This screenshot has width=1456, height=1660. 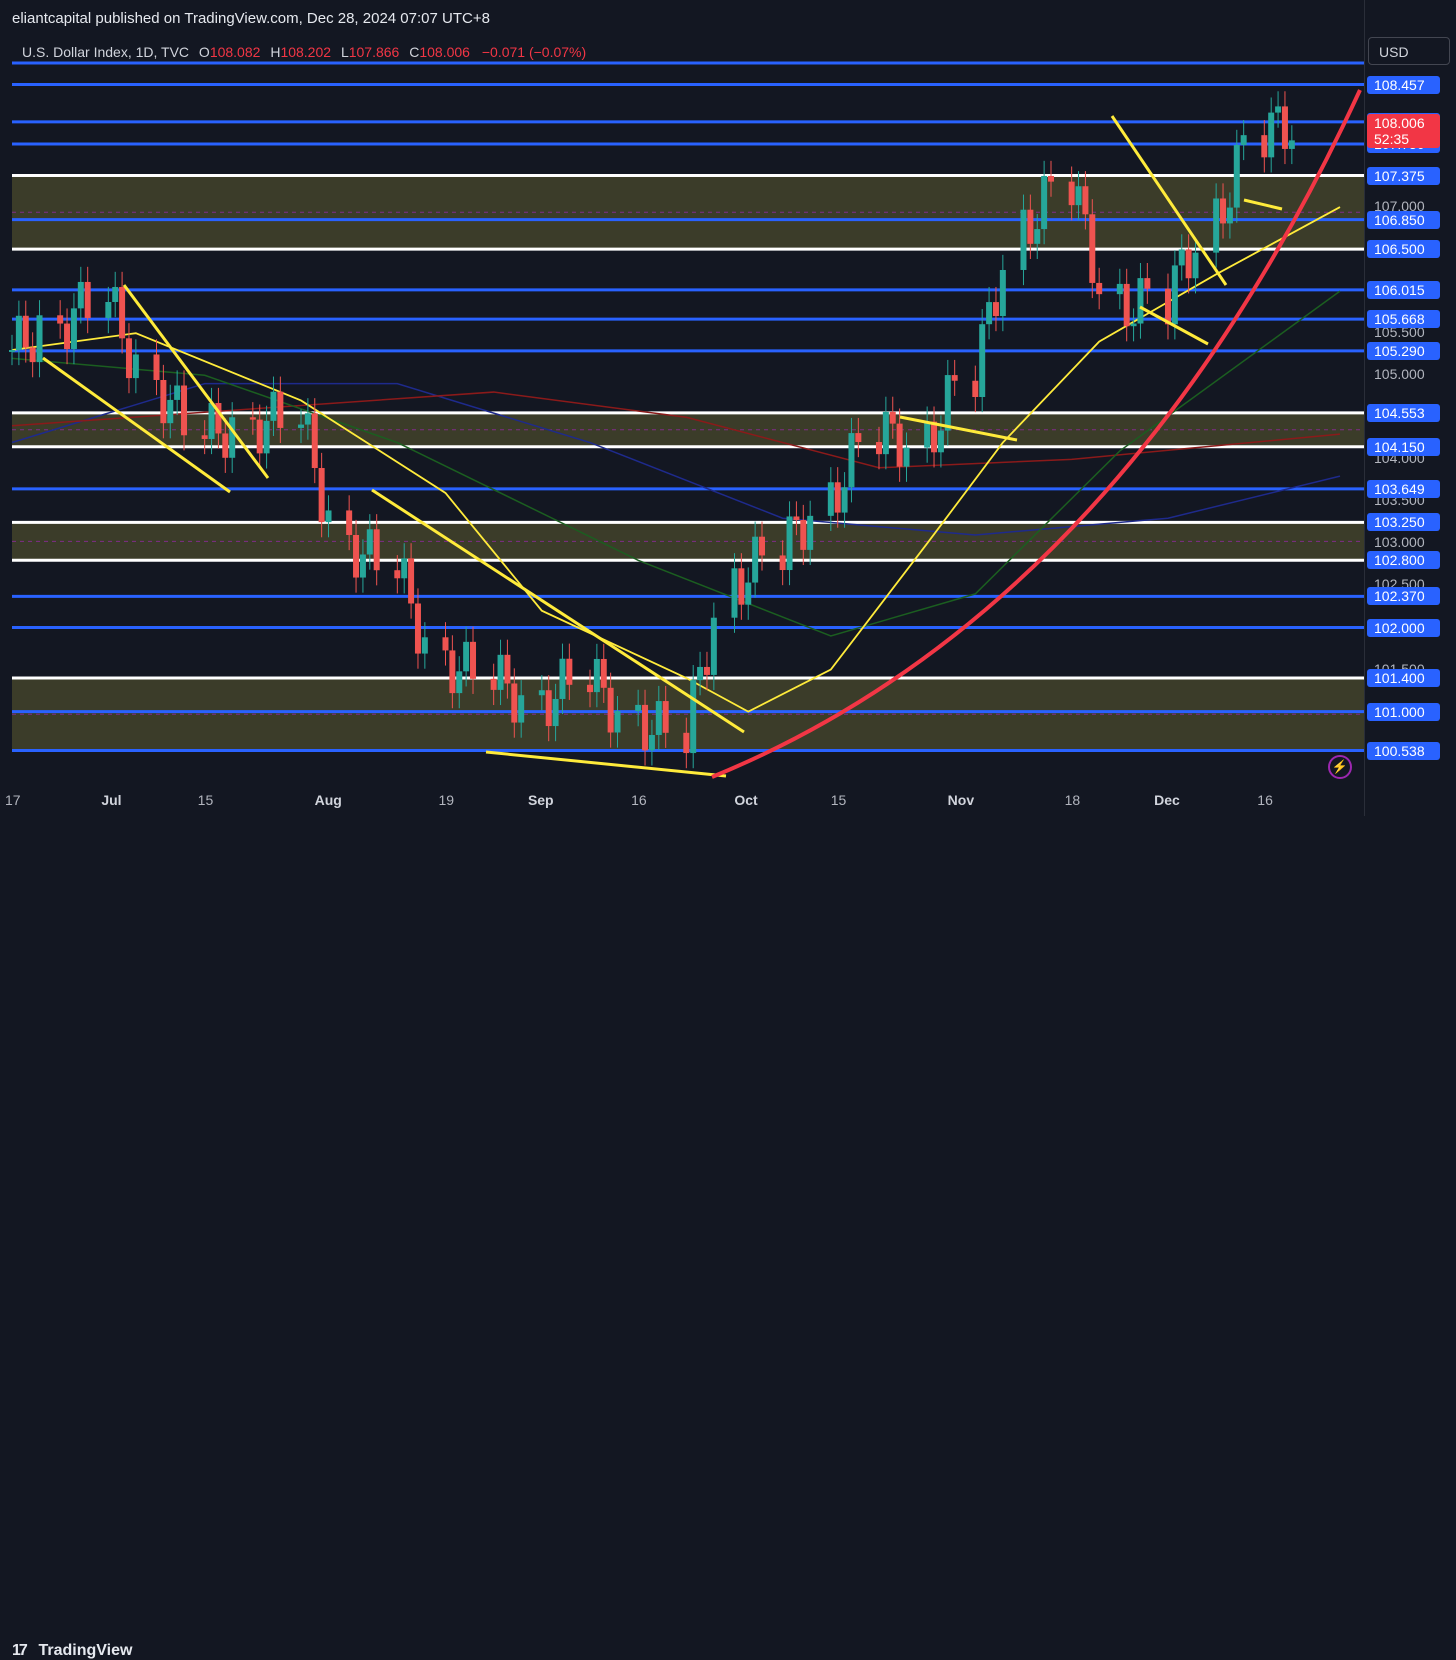 I want to click on time-tick: Oct, so click(x=746, y=800).